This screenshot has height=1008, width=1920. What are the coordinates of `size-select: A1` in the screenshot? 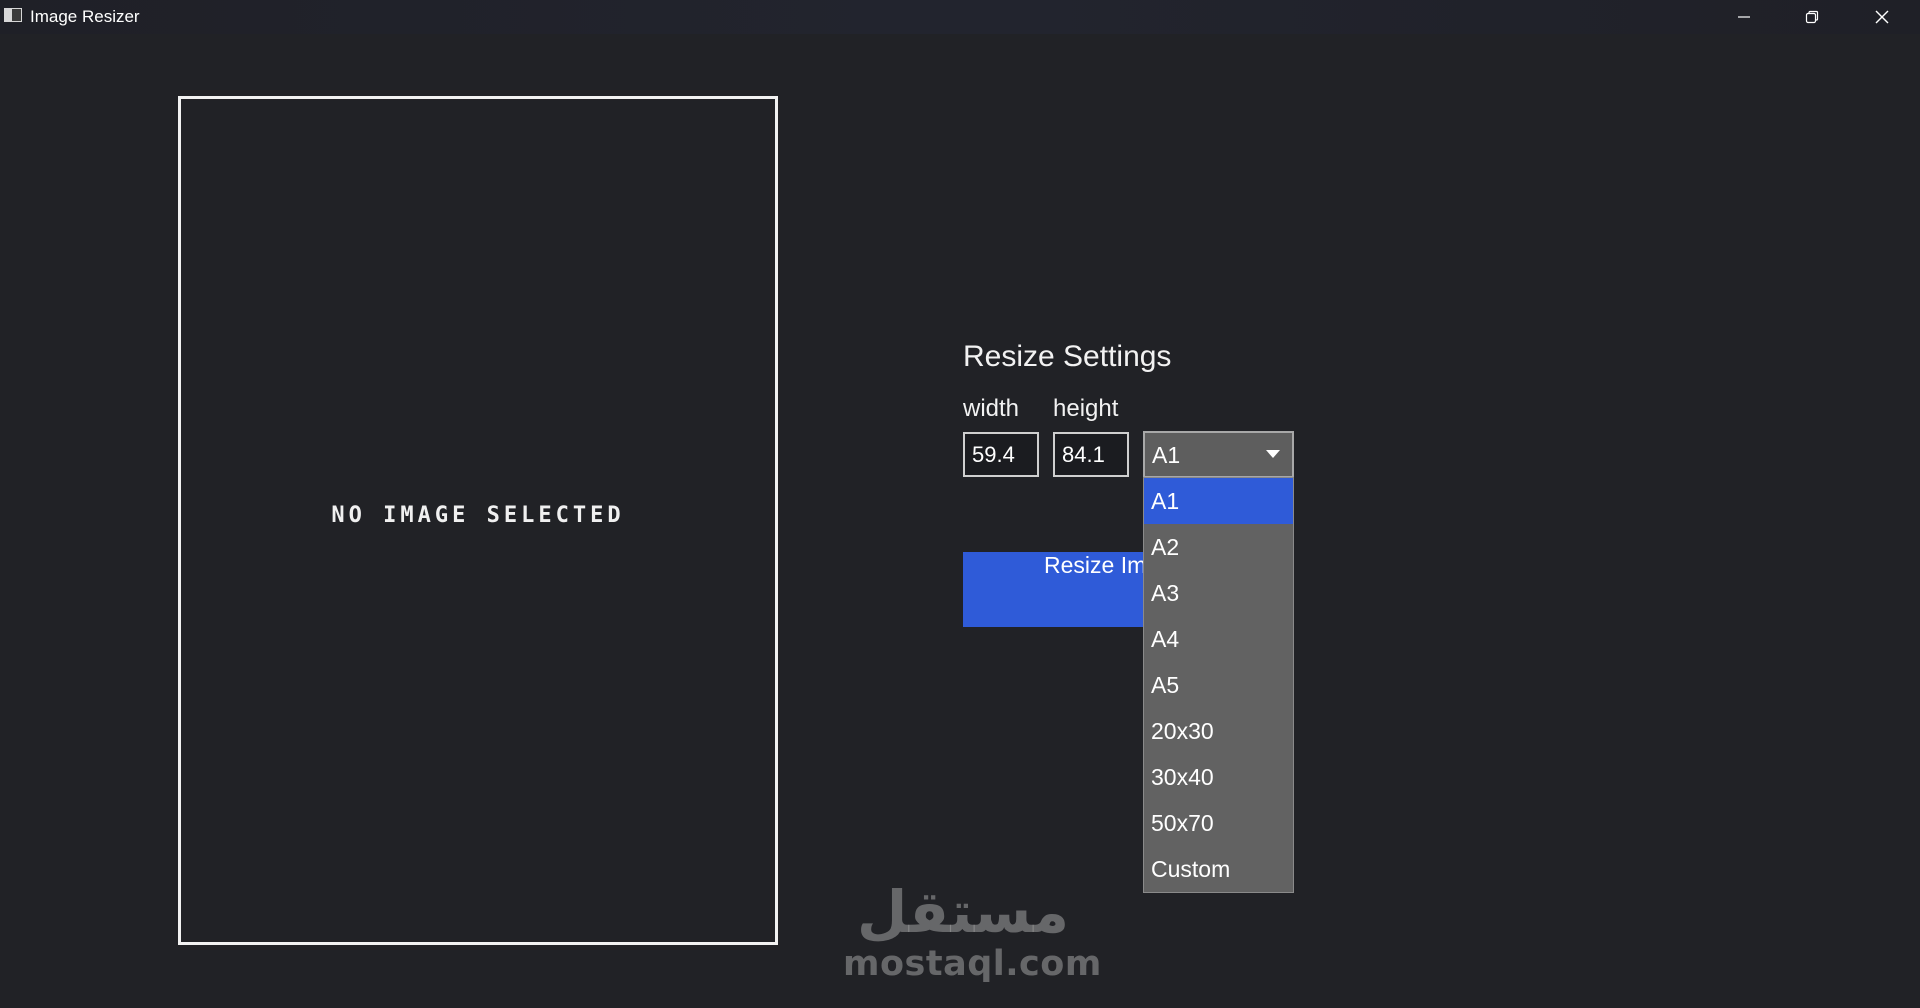 It's located at (1218, 454).